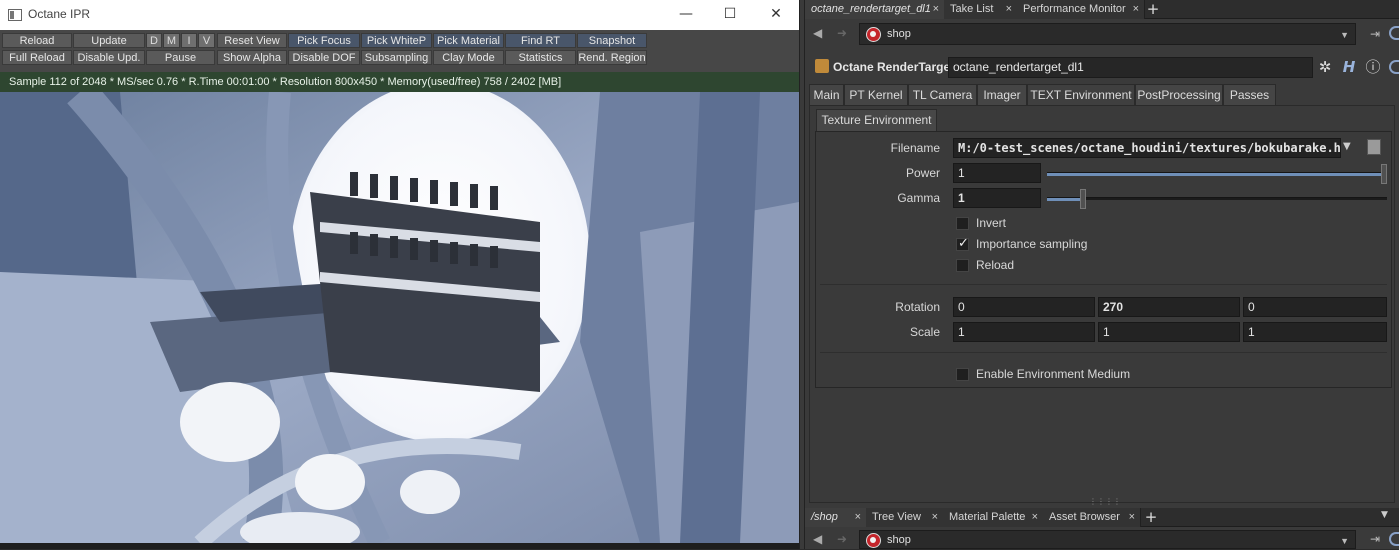 The image size is (1399, 550). I want to click on gamma-slider, so click(1217, 199).